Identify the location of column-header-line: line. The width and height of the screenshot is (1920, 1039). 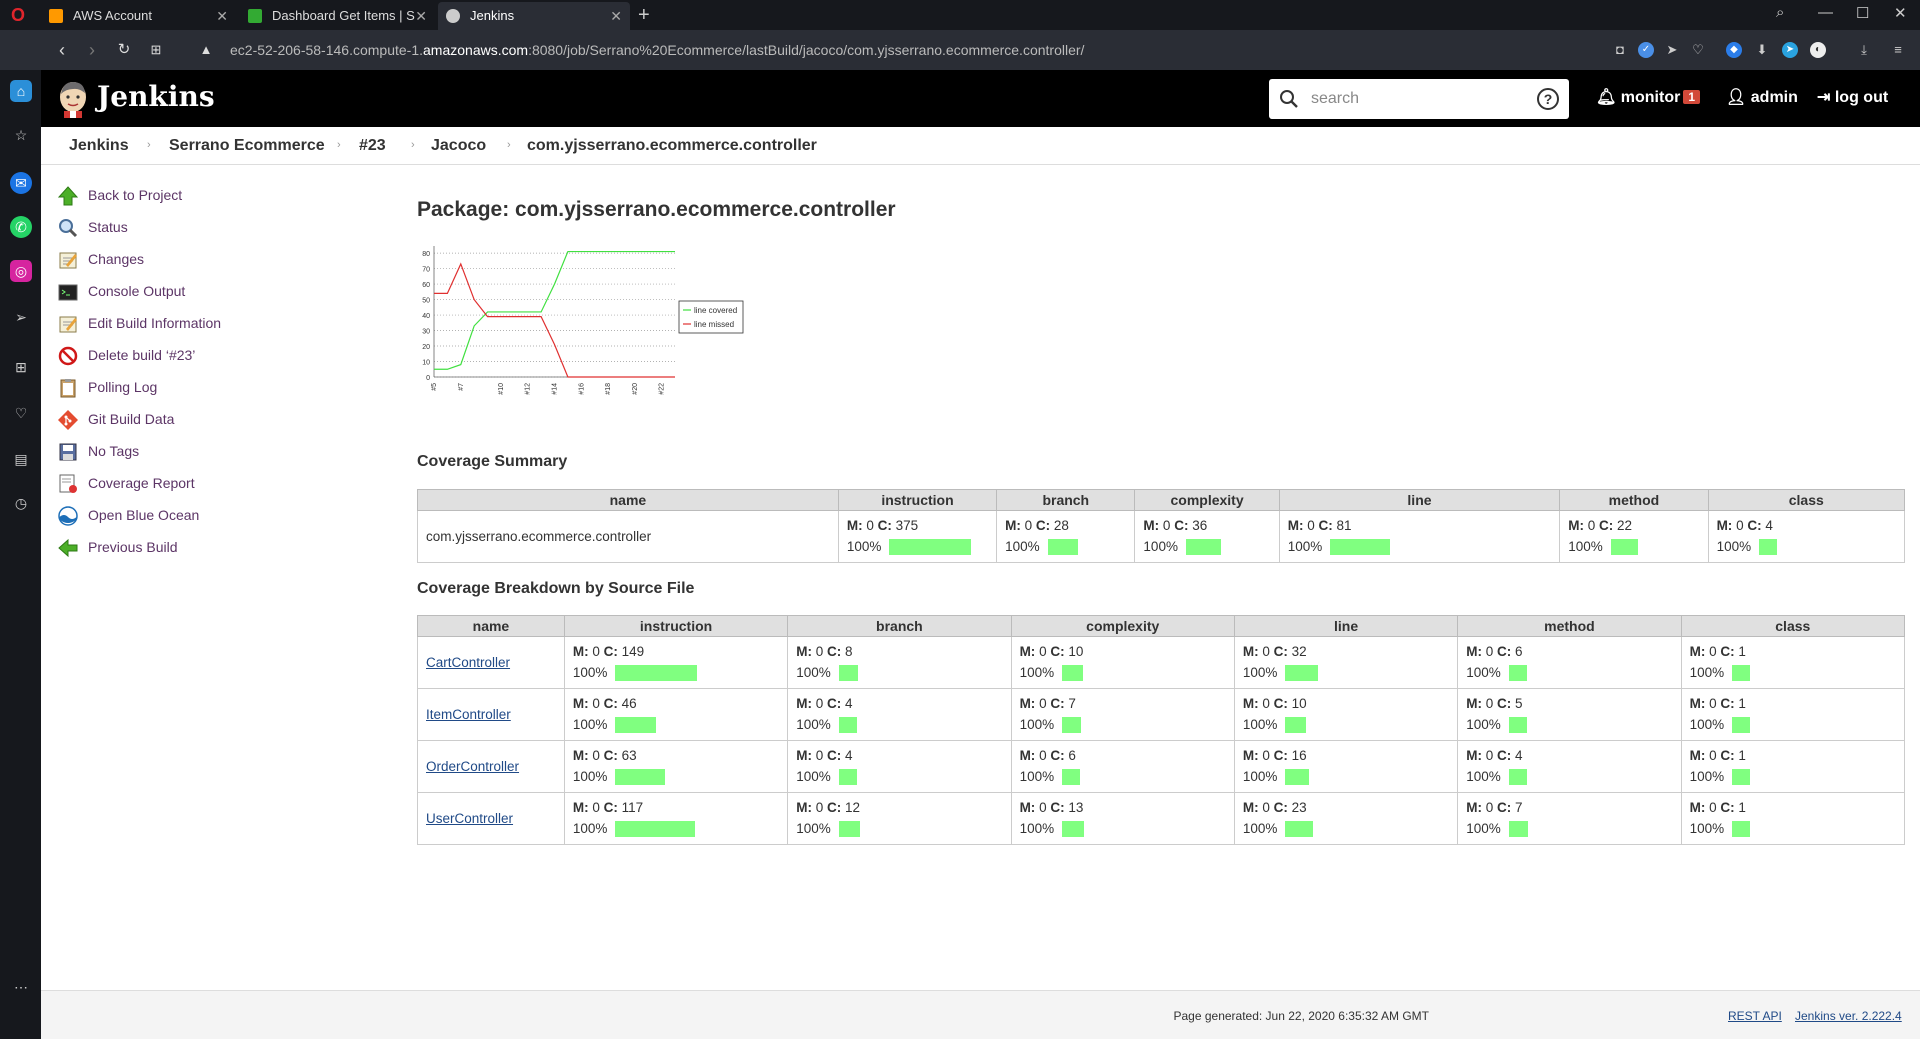
(1419, 500).